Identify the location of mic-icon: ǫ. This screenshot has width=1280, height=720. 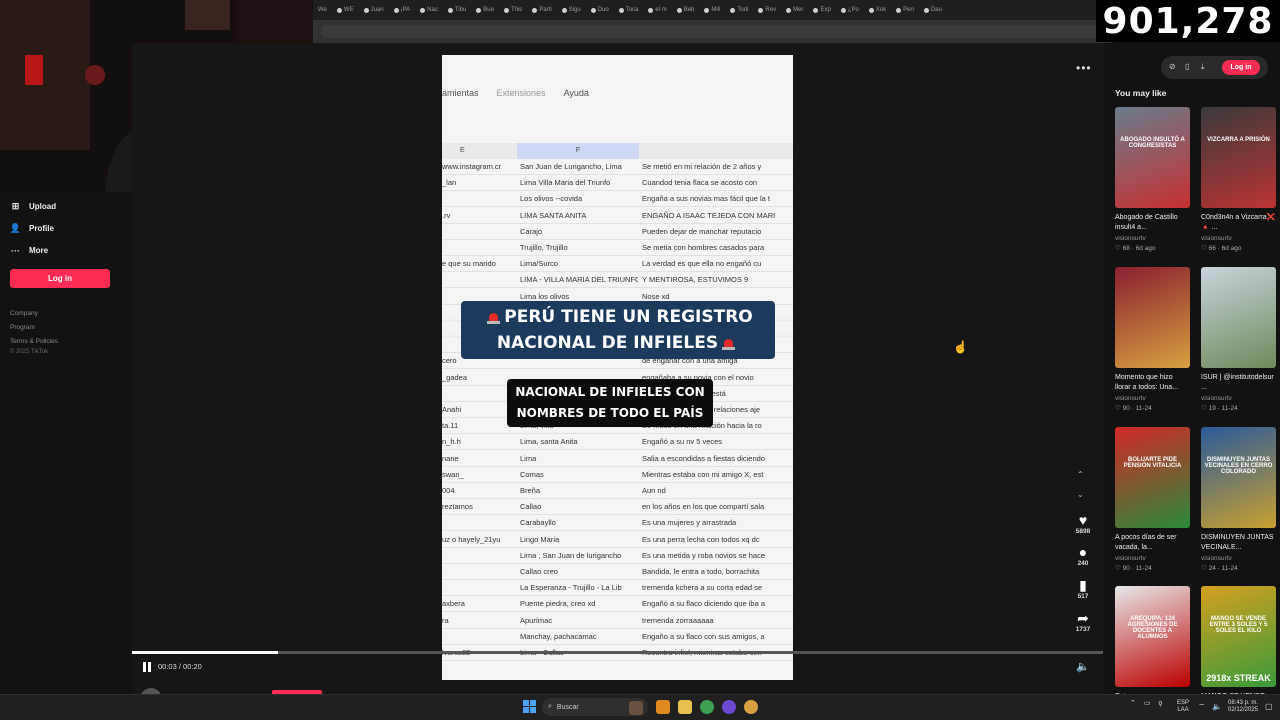
(1161, 703).